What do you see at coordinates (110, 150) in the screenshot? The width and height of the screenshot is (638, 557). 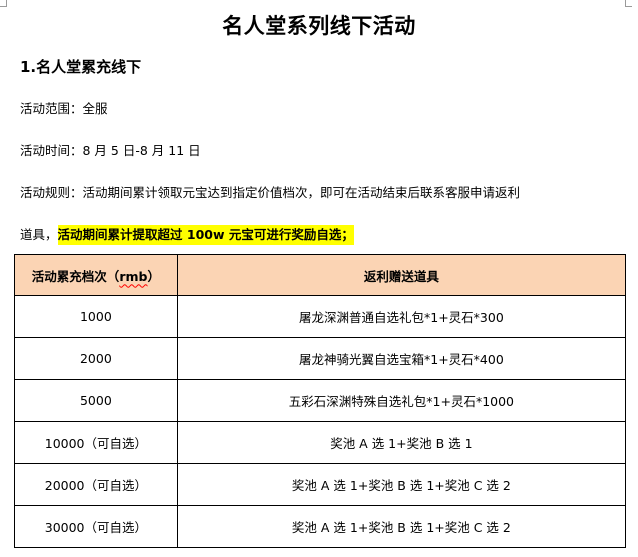 I see `activity-time: 活动时间：8 月 5 日-8 月 11 日` at bounding box center [110, 150].